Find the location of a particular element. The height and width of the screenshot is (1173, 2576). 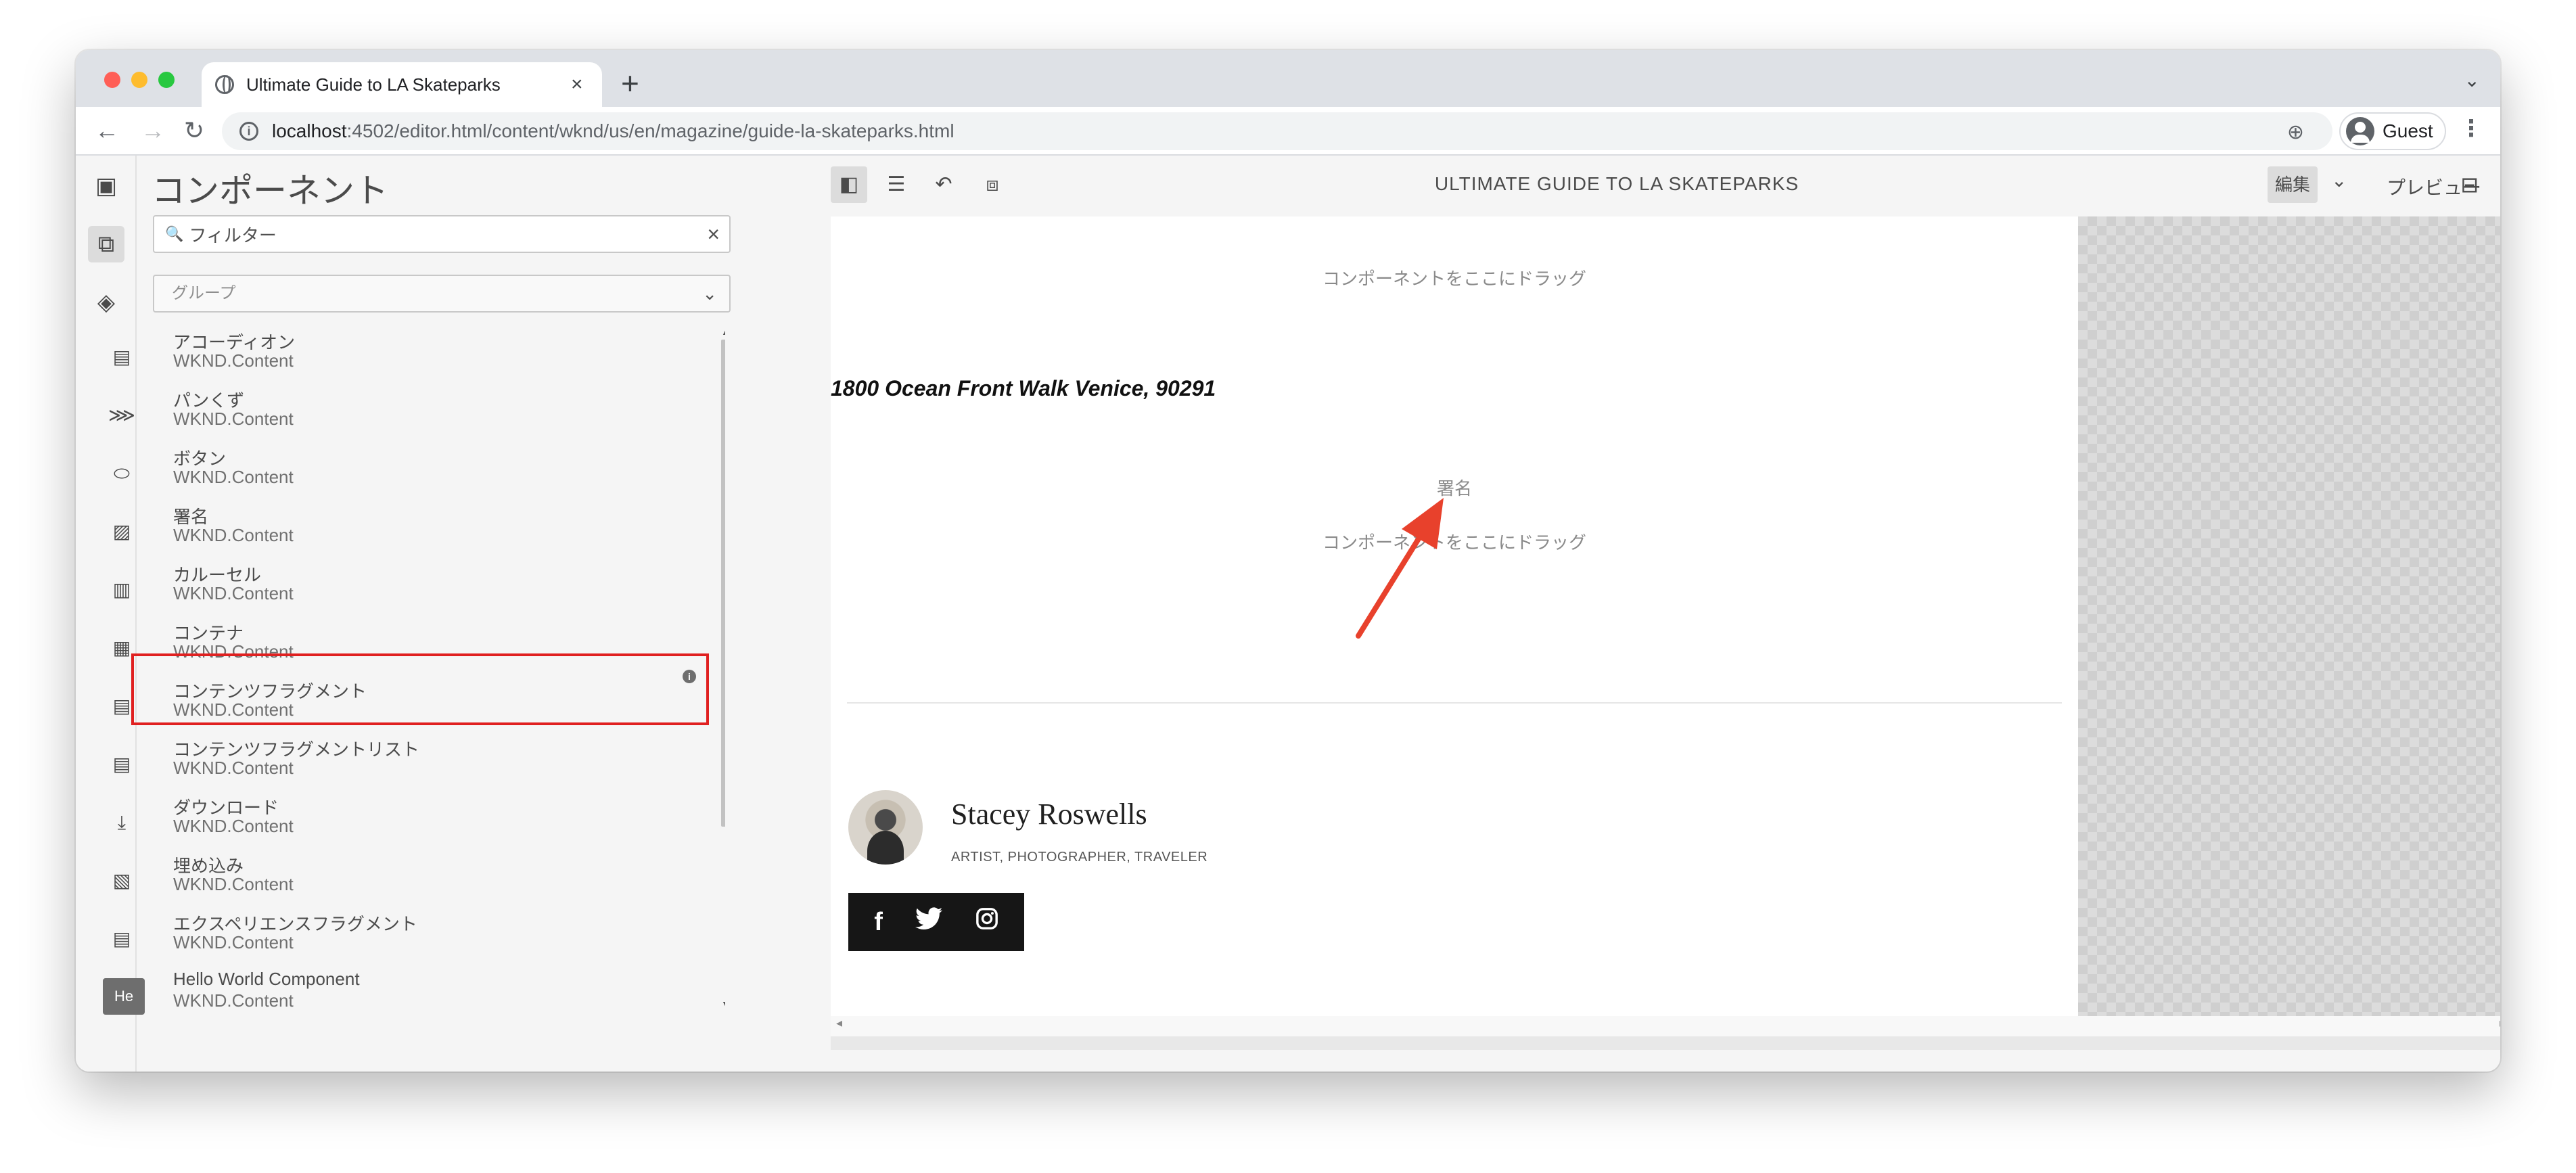

more-menu-icon: ⋮ is located at coordinates (2471, 128).